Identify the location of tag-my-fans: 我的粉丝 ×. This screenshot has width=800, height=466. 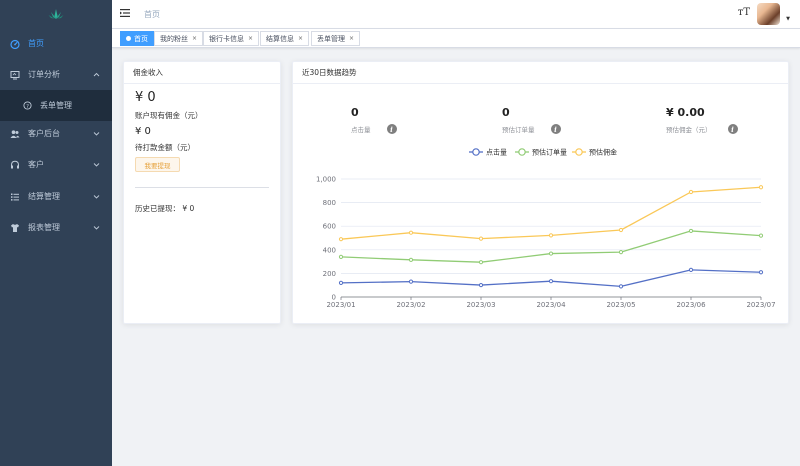
(179, 38).